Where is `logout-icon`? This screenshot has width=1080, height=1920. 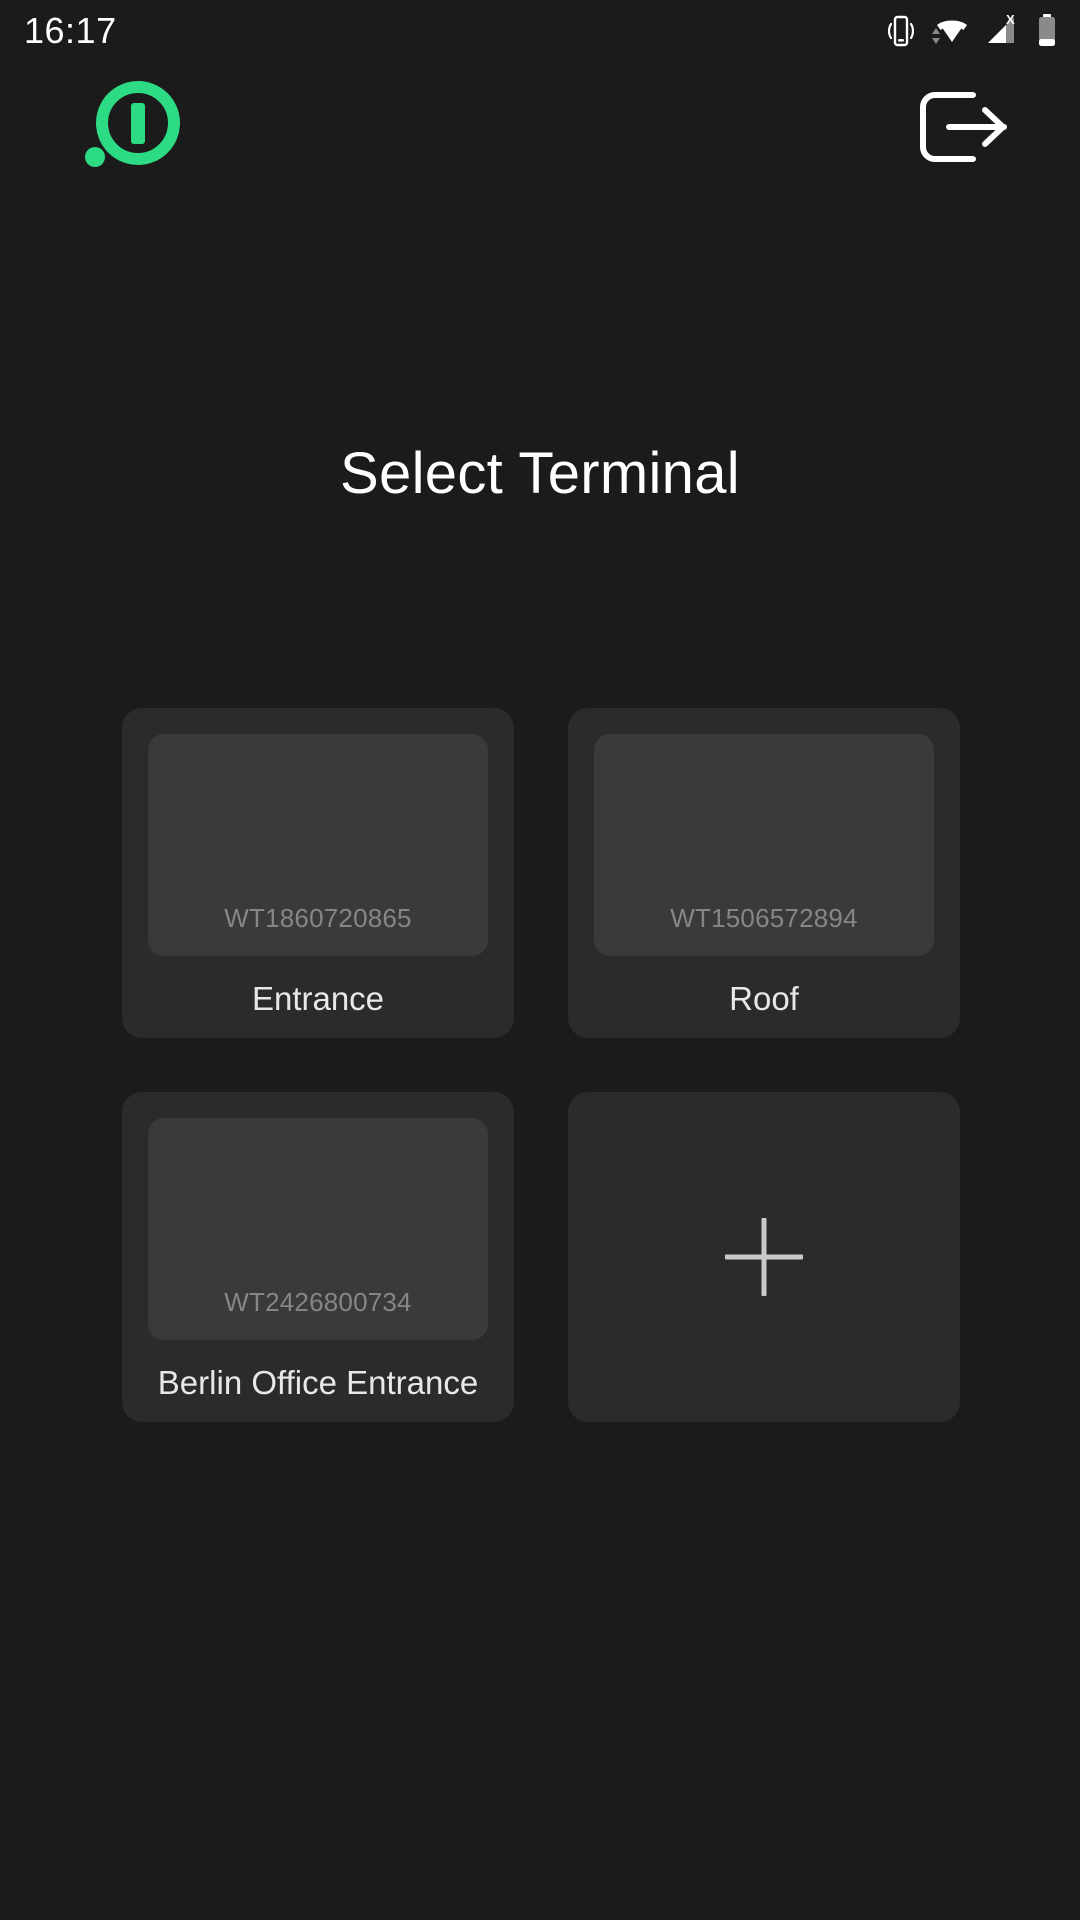 logout-icon is located at coordinates (963, 127).